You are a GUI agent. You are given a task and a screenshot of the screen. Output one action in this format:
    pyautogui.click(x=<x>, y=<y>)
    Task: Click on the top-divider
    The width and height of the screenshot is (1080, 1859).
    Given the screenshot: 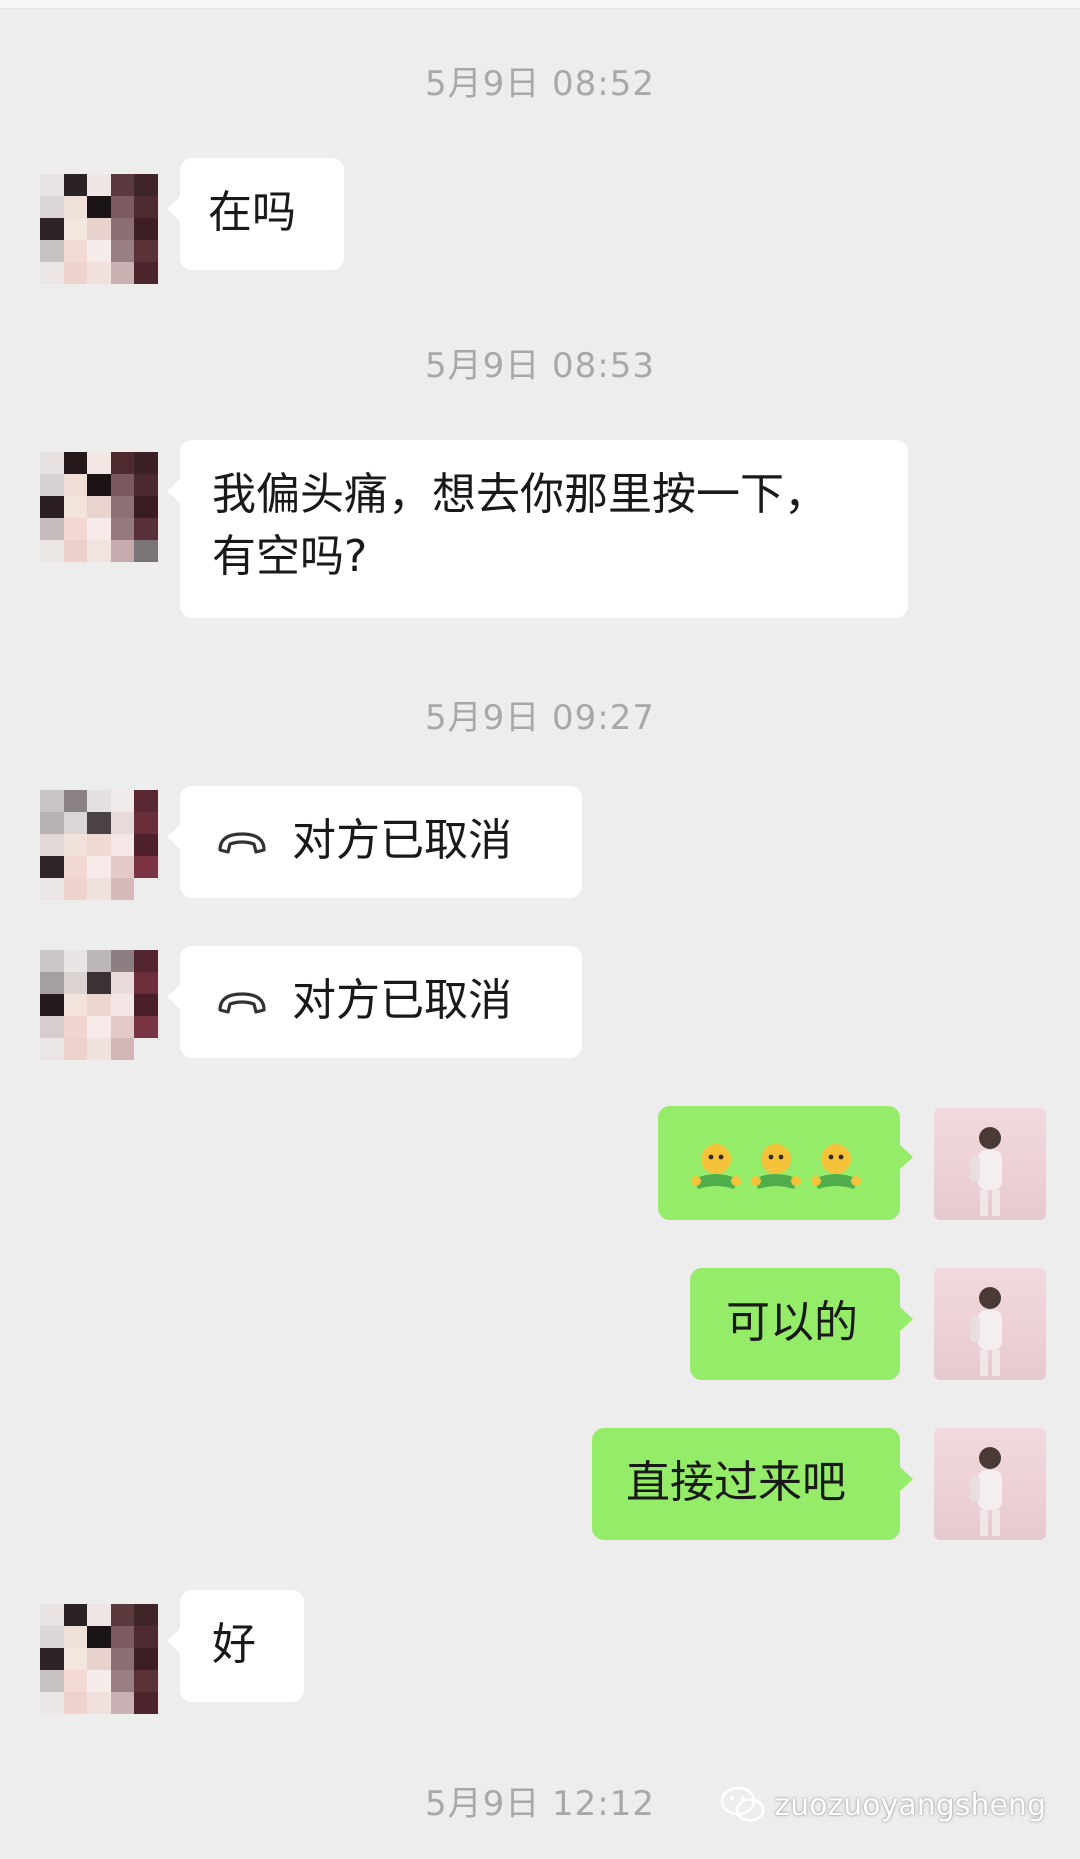 What is the action you would take?
    pyautogui.click(x=540, y=4)
    